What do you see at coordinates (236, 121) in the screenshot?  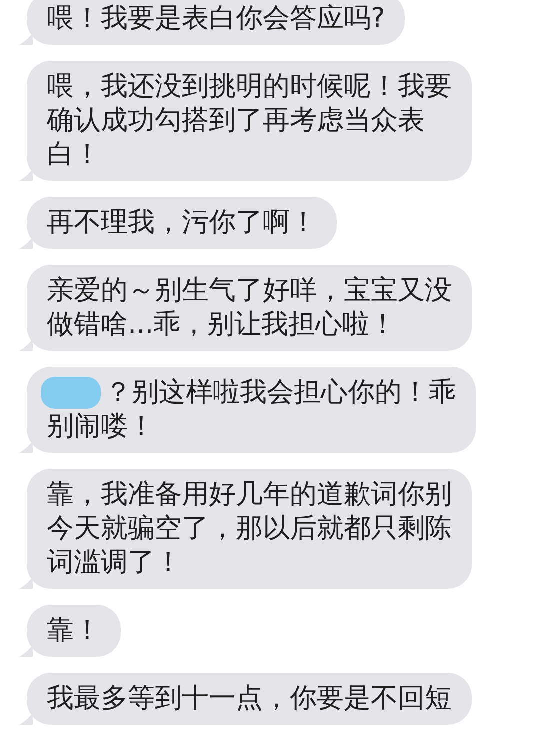 I see `message-line: 确认成功勾搭到了再考虑当众表` at bounding box center [236, 121].